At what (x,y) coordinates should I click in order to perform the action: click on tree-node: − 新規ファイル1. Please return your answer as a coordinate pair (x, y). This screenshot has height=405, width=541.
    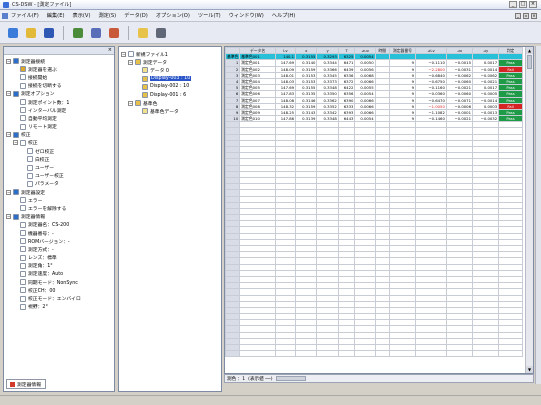
    Looking at the image, I should click on (170, 54).